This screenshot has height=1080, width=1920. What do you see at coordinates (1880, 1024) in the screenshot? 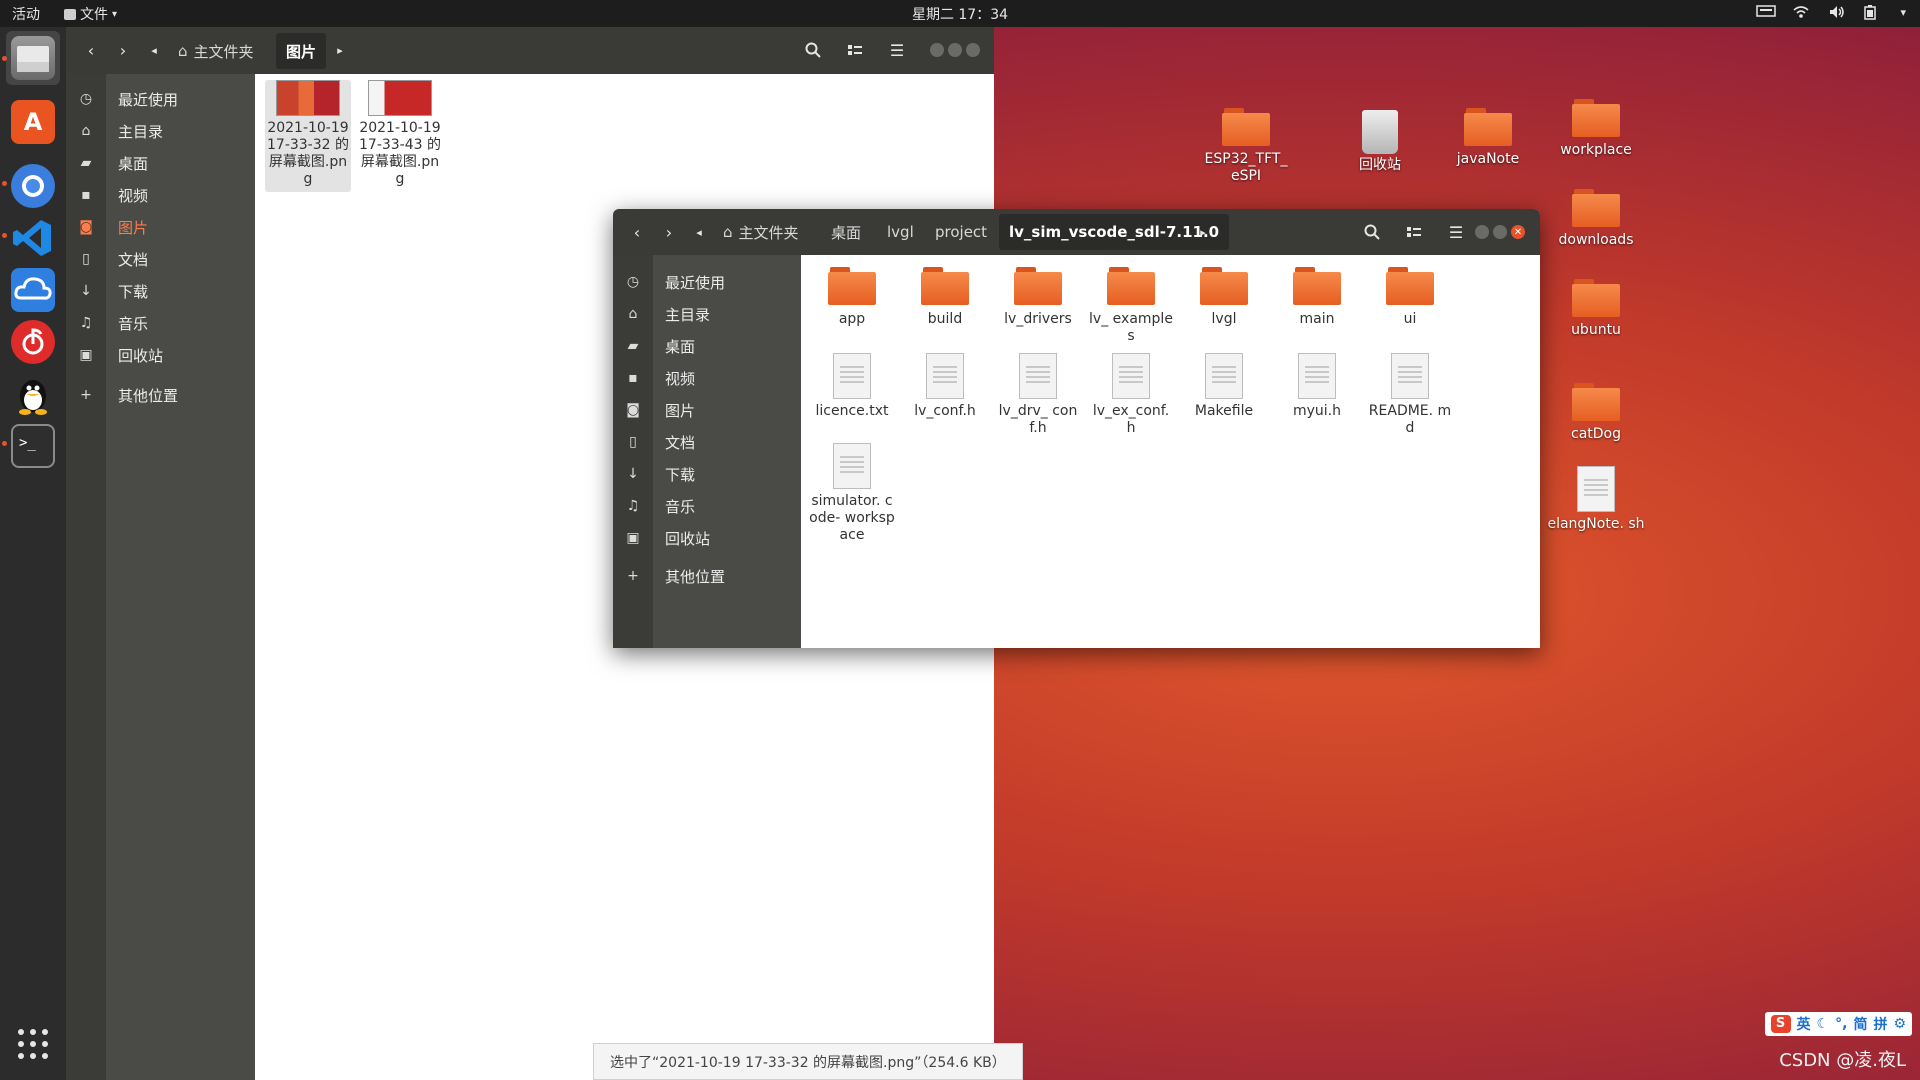
I see `ime-pinyin: 拼` at bounding box center [1880, 1024].